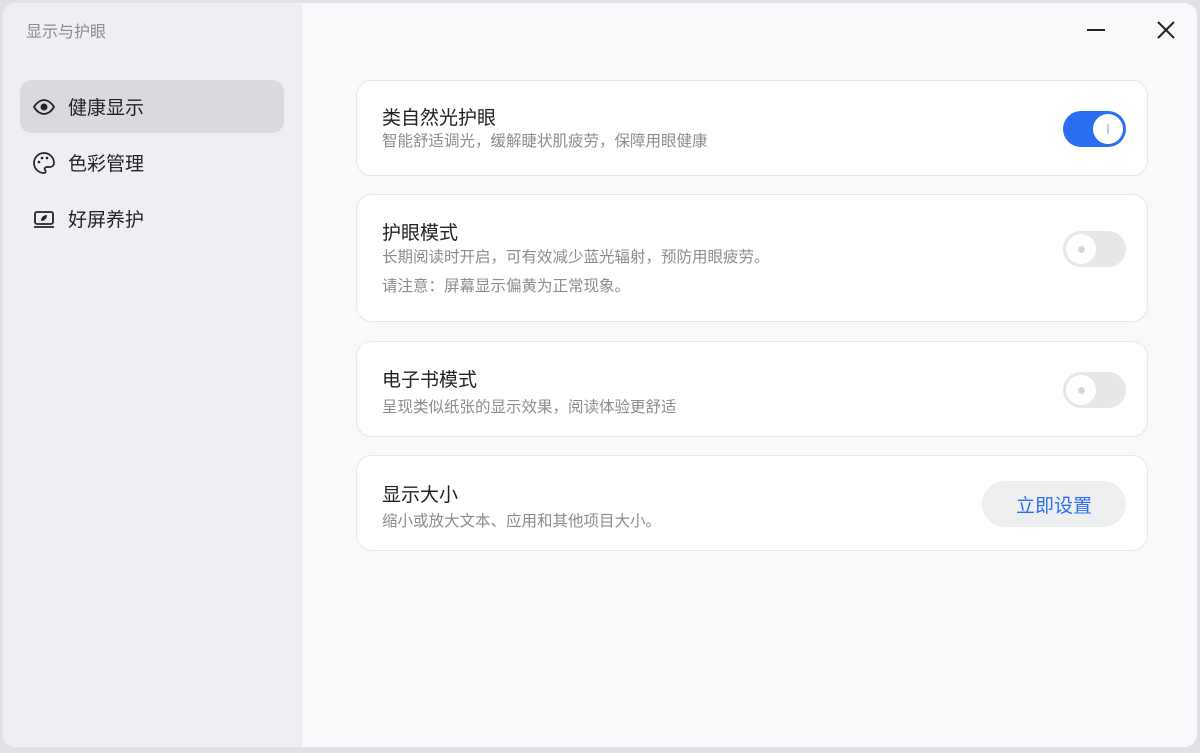 The image size is (1200, 753). What do you see at coordinates (152, 218) in the screenshot?
I see `sidebar-item-screen-care: 好屏养护` at bounding box center [152, 218].